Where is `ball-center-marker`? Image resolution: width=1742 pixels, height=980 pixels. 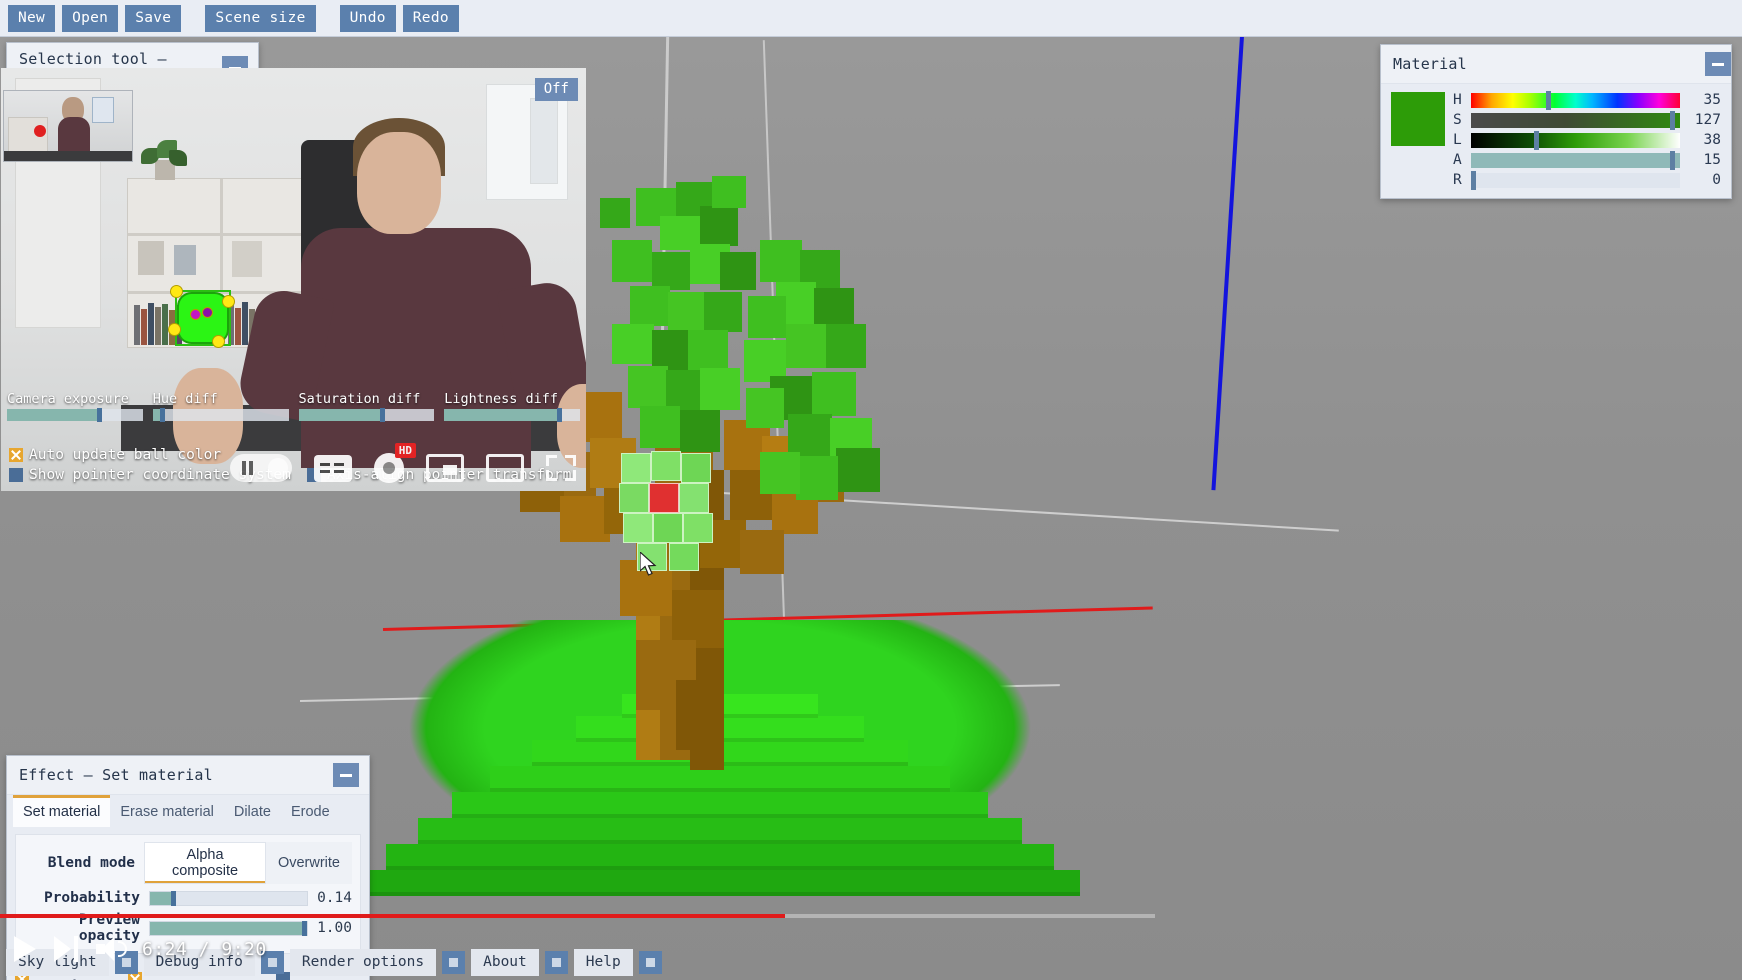 ball-center-marker is located at coordinates (195, 314).